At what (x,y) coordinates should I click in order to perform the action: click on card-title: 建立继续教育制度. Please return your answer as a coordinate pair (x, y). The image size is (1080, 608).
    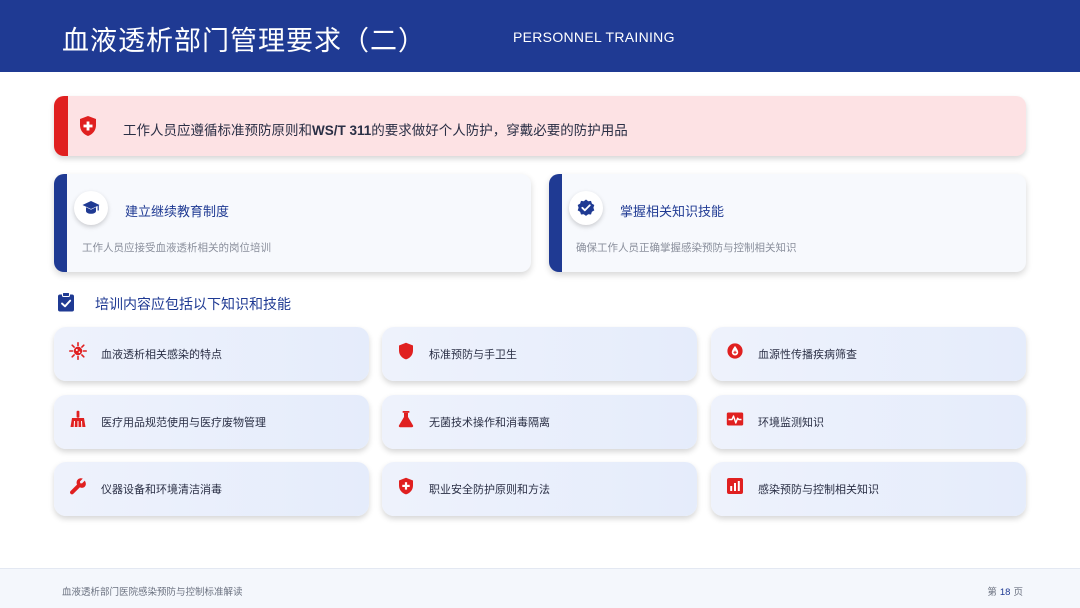
    Looking at the image, I should click on (177, 212).